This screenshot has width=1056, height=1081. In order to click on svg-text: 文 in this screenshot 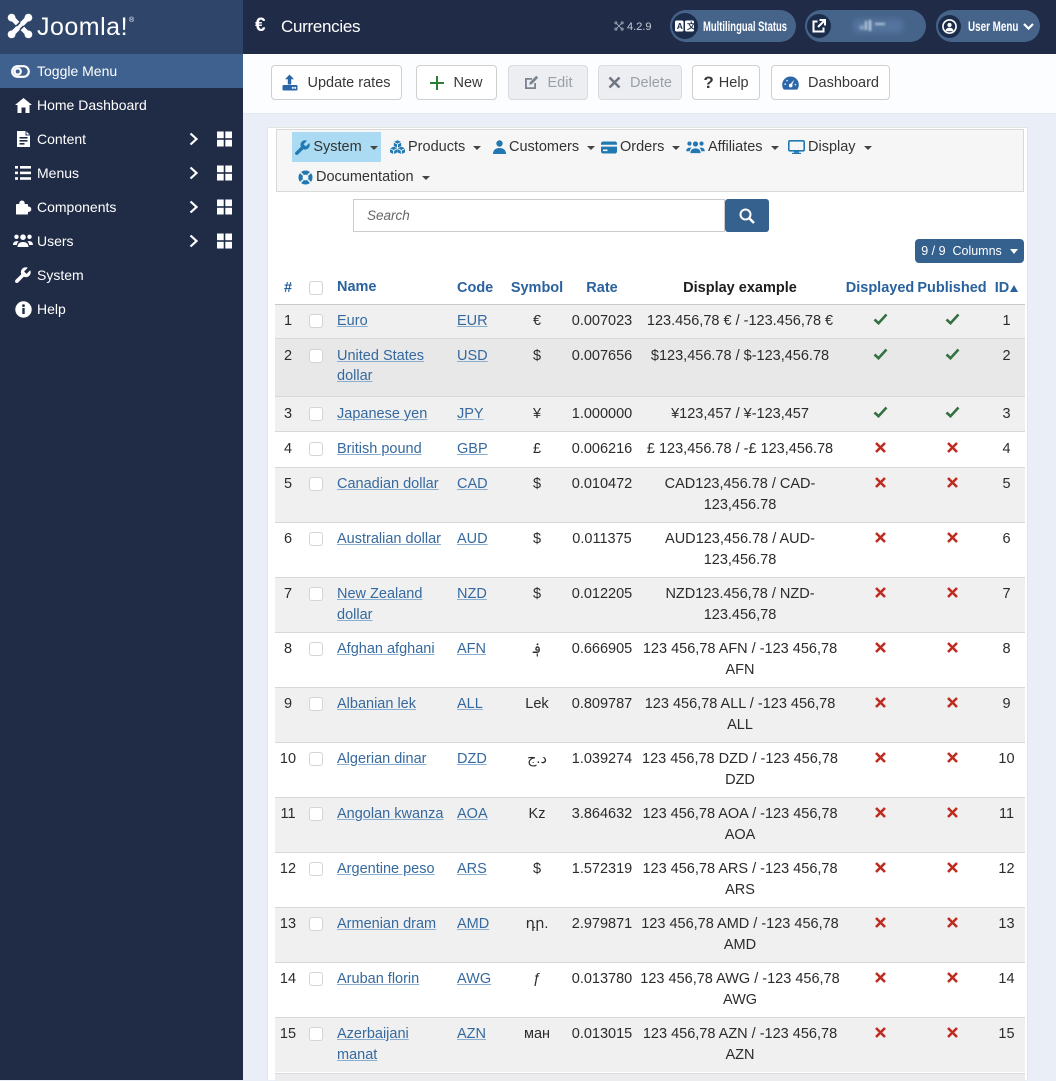, I will do `click(690, 26)`.